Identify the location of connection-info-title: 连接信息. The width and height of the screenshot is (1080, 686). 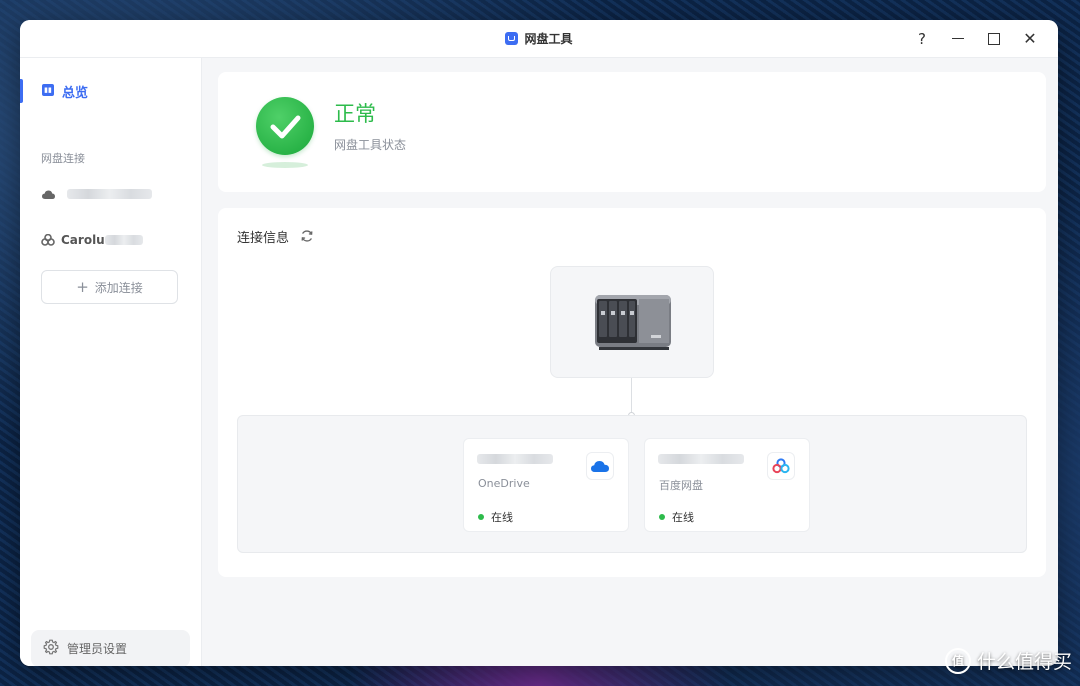
(263, 238).